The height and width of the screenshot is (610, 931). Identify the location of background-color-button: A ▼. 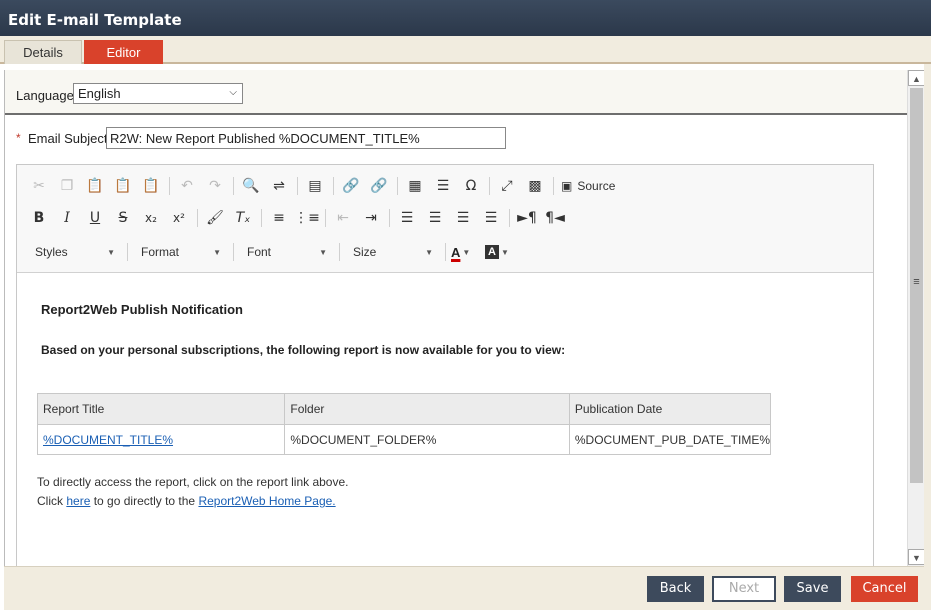
(500, 252).